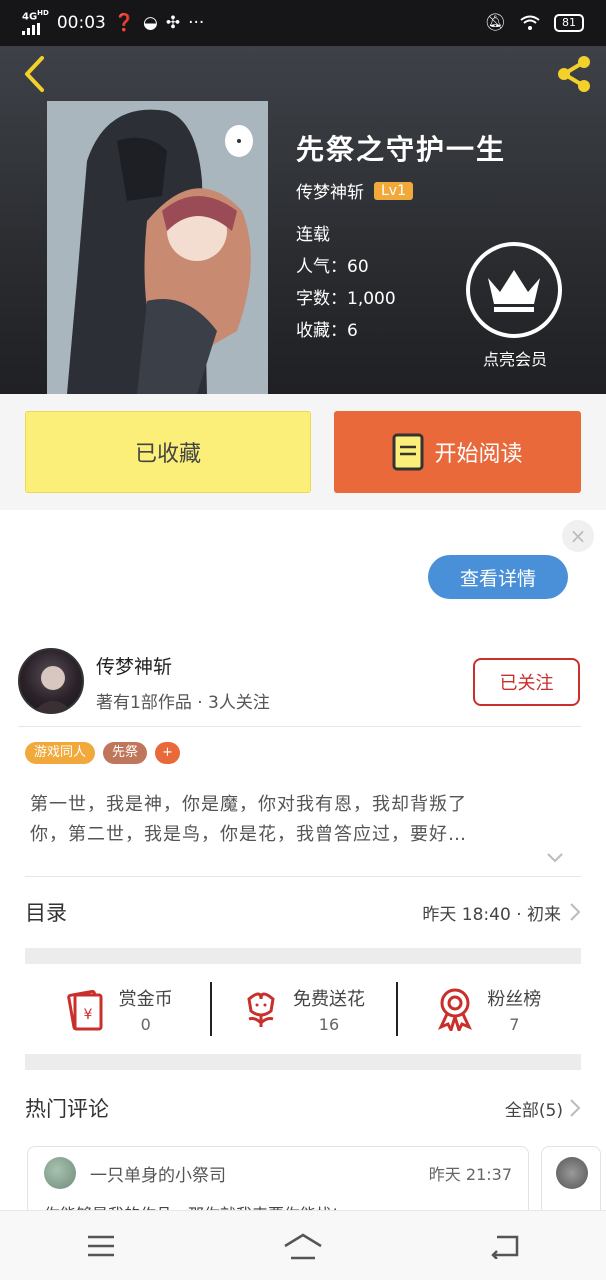 This screenshot has width=606, height=1280. What do you see at coordinates (346, 299) in the screenshot?
I see `word-count-stat: 字数：1,000` at bounding box center [346, 299].